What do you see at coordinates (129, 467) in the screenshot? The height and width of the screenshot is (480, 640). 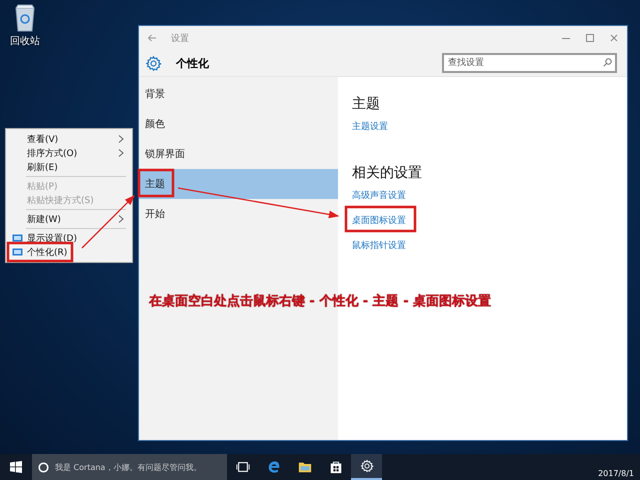 I see `search-field: 我是 Cortana，小娜。有问题尽管问我。` at bounding box center [129, 467].